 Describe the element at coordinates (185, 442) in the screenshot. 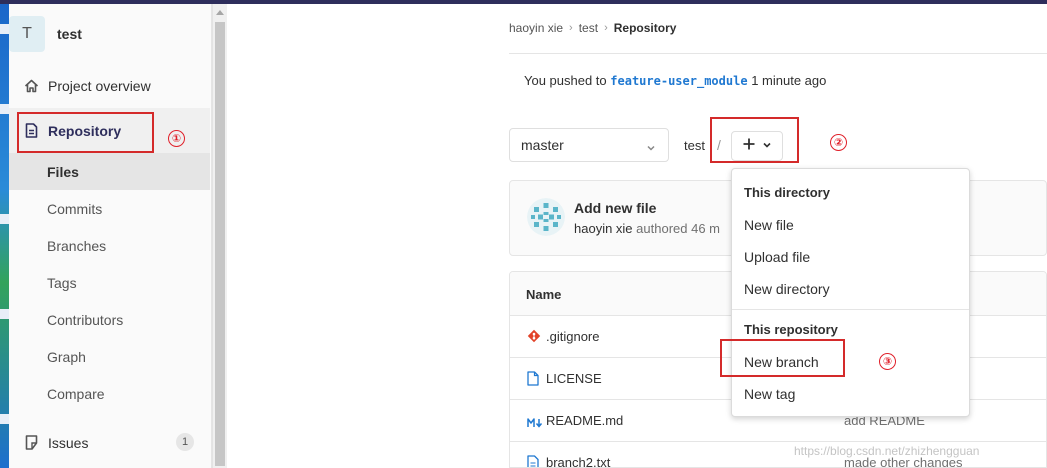

I see `issues-count-badge: 1` at that location.